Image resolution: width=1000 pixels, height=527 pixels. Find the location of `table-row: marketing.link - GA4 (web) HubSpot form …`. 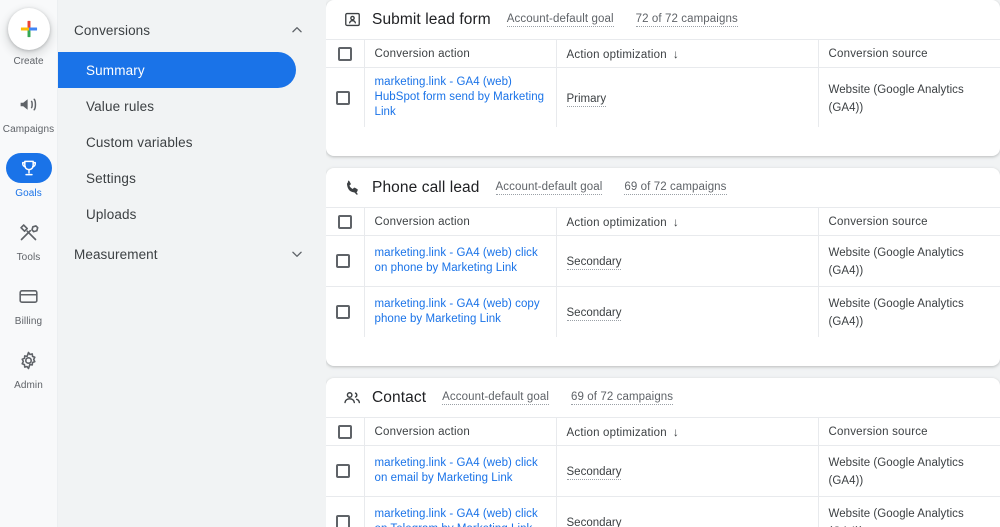

table-row: marketing.link - GA4 (web) HubSpot form … is located at coordinates (663, 97).